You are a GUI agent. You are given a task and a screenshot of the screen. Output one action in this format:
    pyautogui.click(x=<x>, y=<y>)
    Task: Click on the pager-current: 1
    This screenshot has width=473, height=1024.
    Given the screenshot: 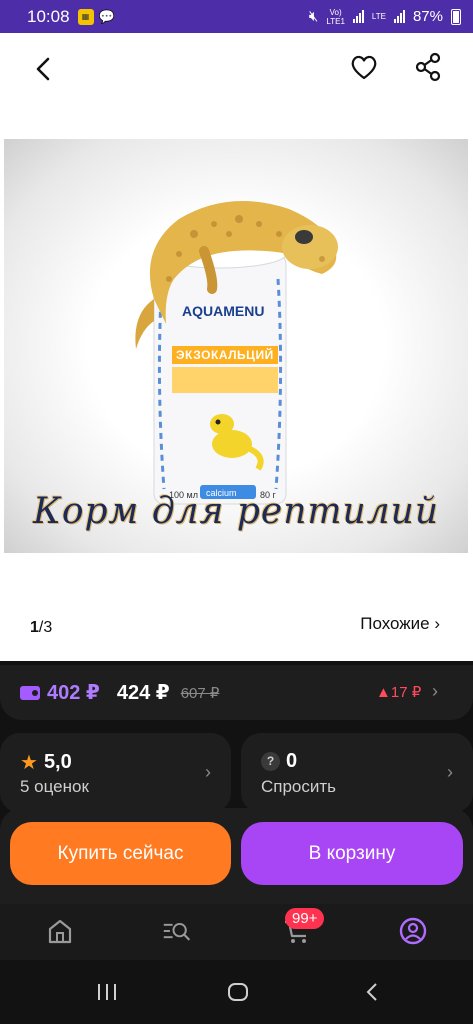 What is the action you would take?
    pyautogui.click(x=34, y=627)
    